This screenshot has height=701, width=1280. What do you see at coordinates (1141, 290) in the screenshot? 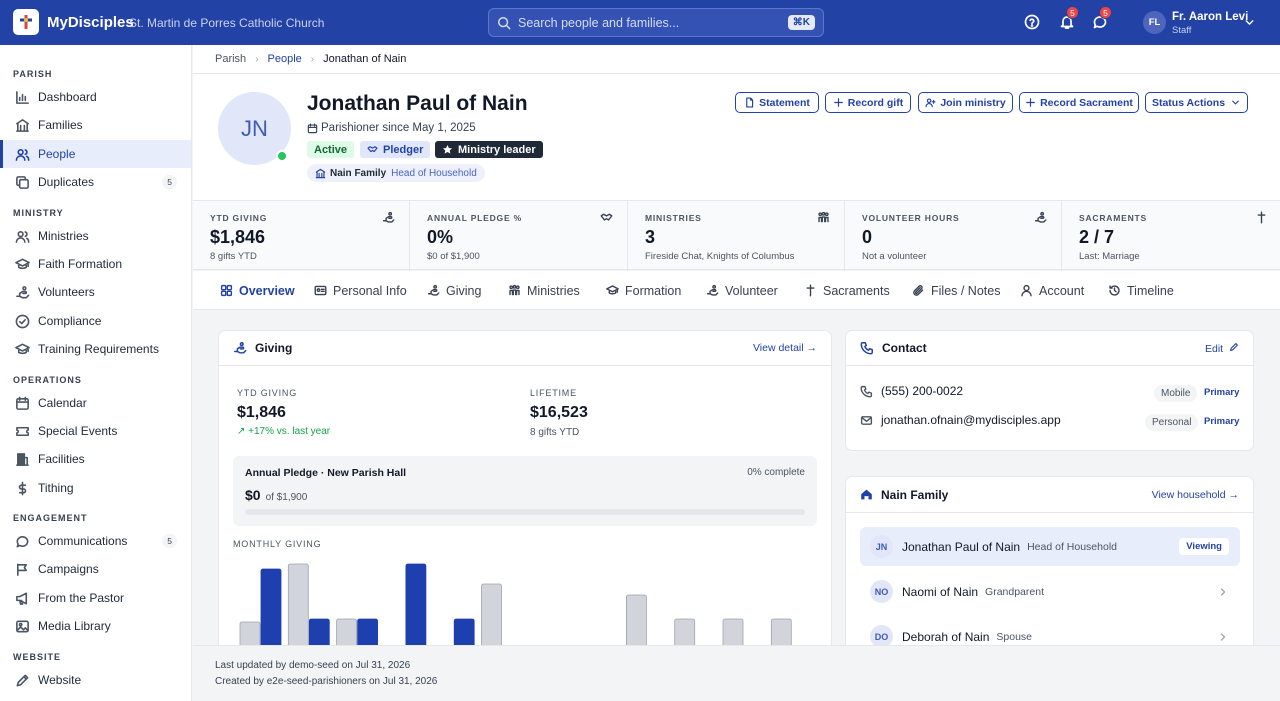
I see `tab-timeline: Timeline` at bounding box center [1141, 290].